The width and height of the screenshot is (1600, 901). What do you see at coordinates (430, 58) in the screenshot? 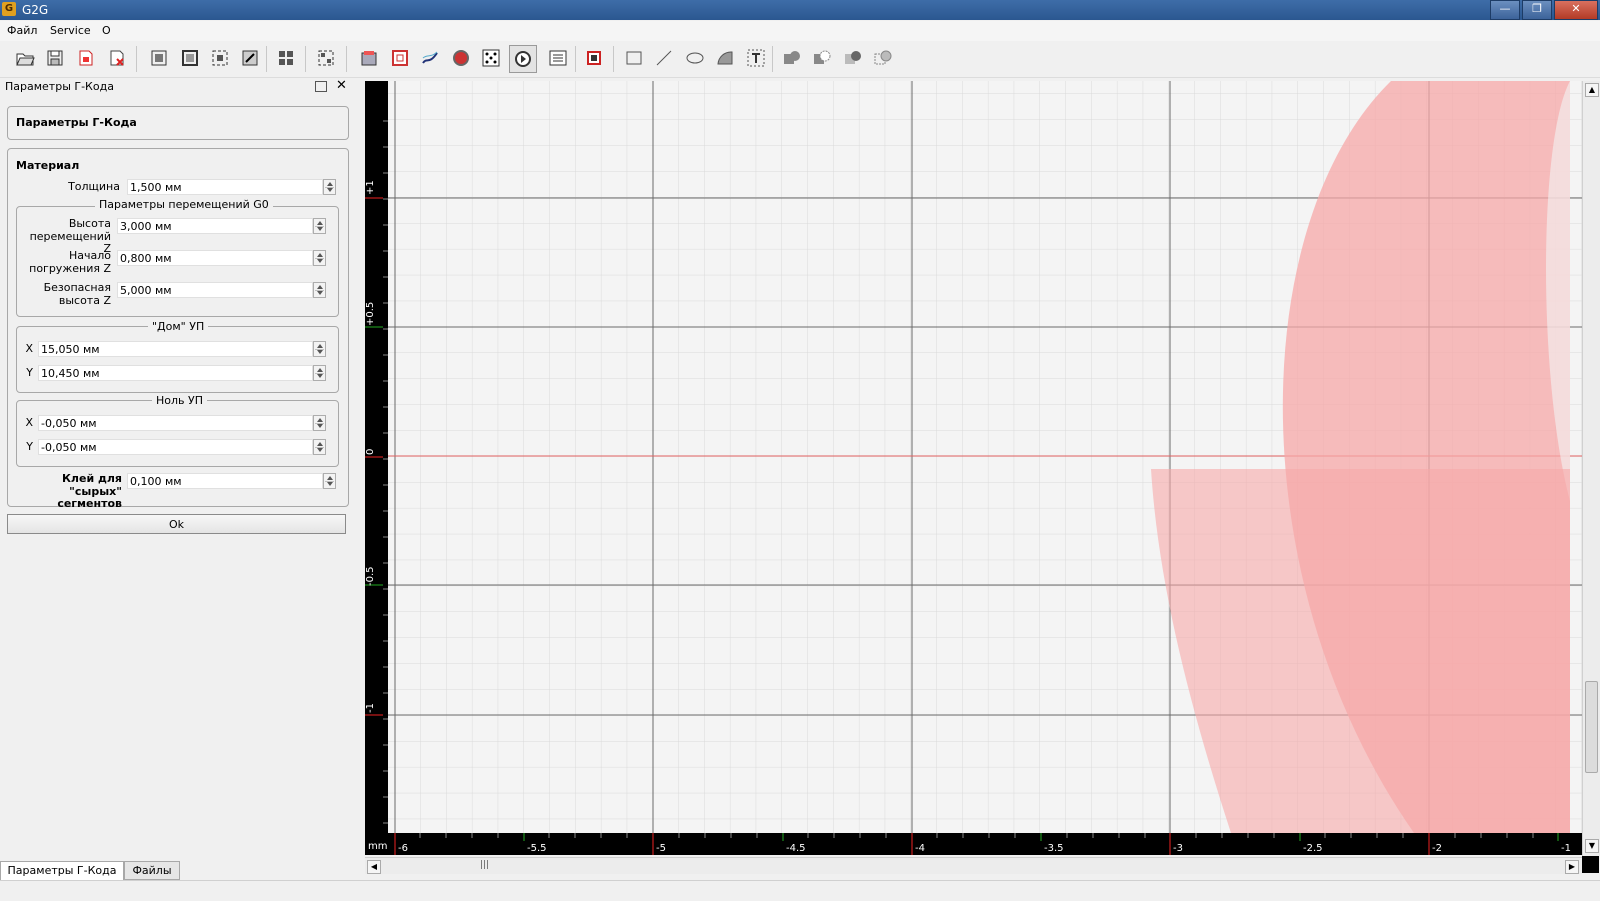
I see `raster-toolpath-icon` at bounding box center [430, 58].